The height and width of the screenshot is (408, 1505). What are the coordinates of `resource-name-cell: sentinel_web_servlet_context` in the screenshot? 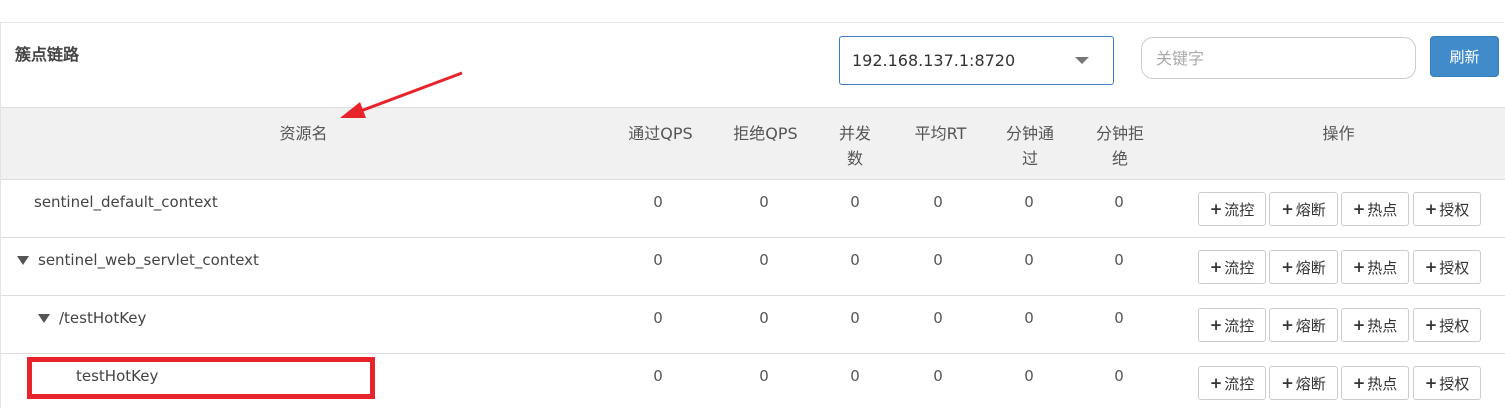 It's located at (138, 260).